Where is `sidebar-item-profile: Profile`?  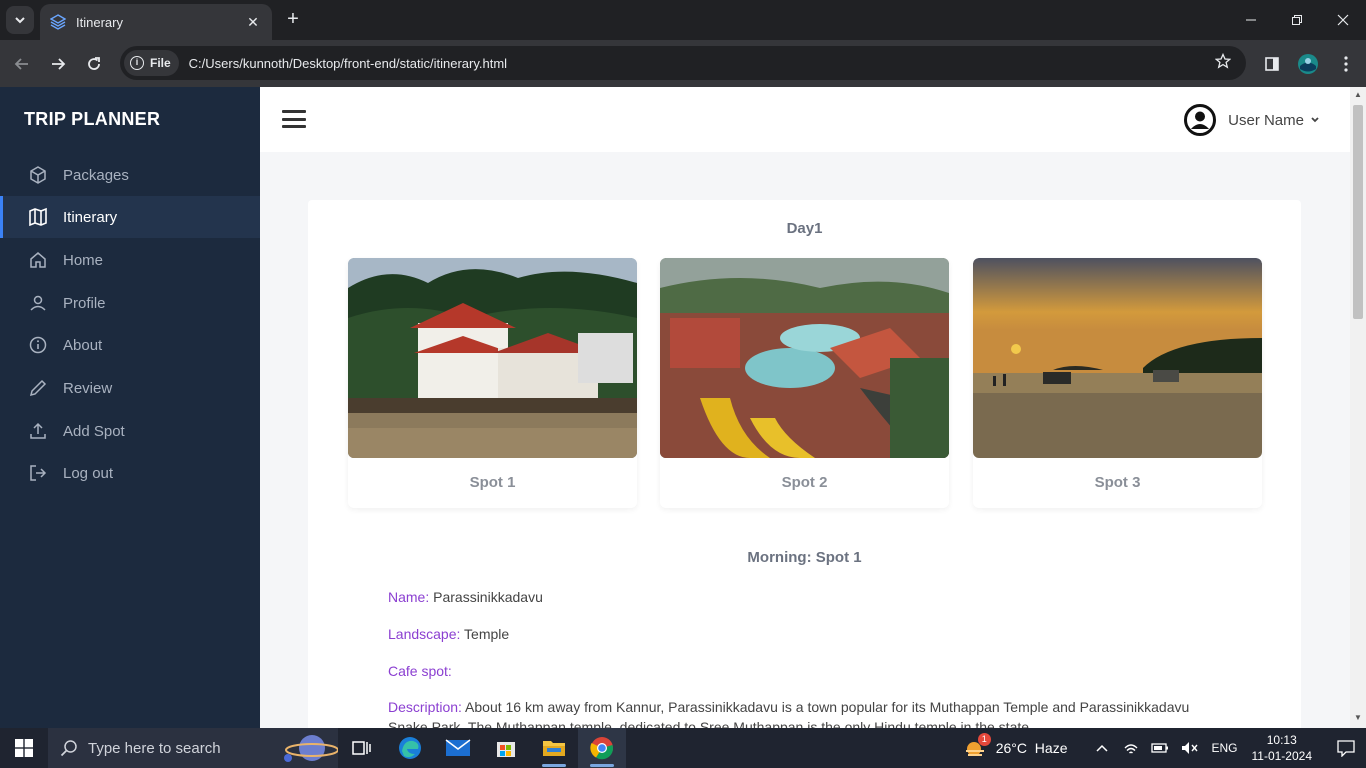
sidebar-item-profile: Profile is located at coordinates (130, 303).